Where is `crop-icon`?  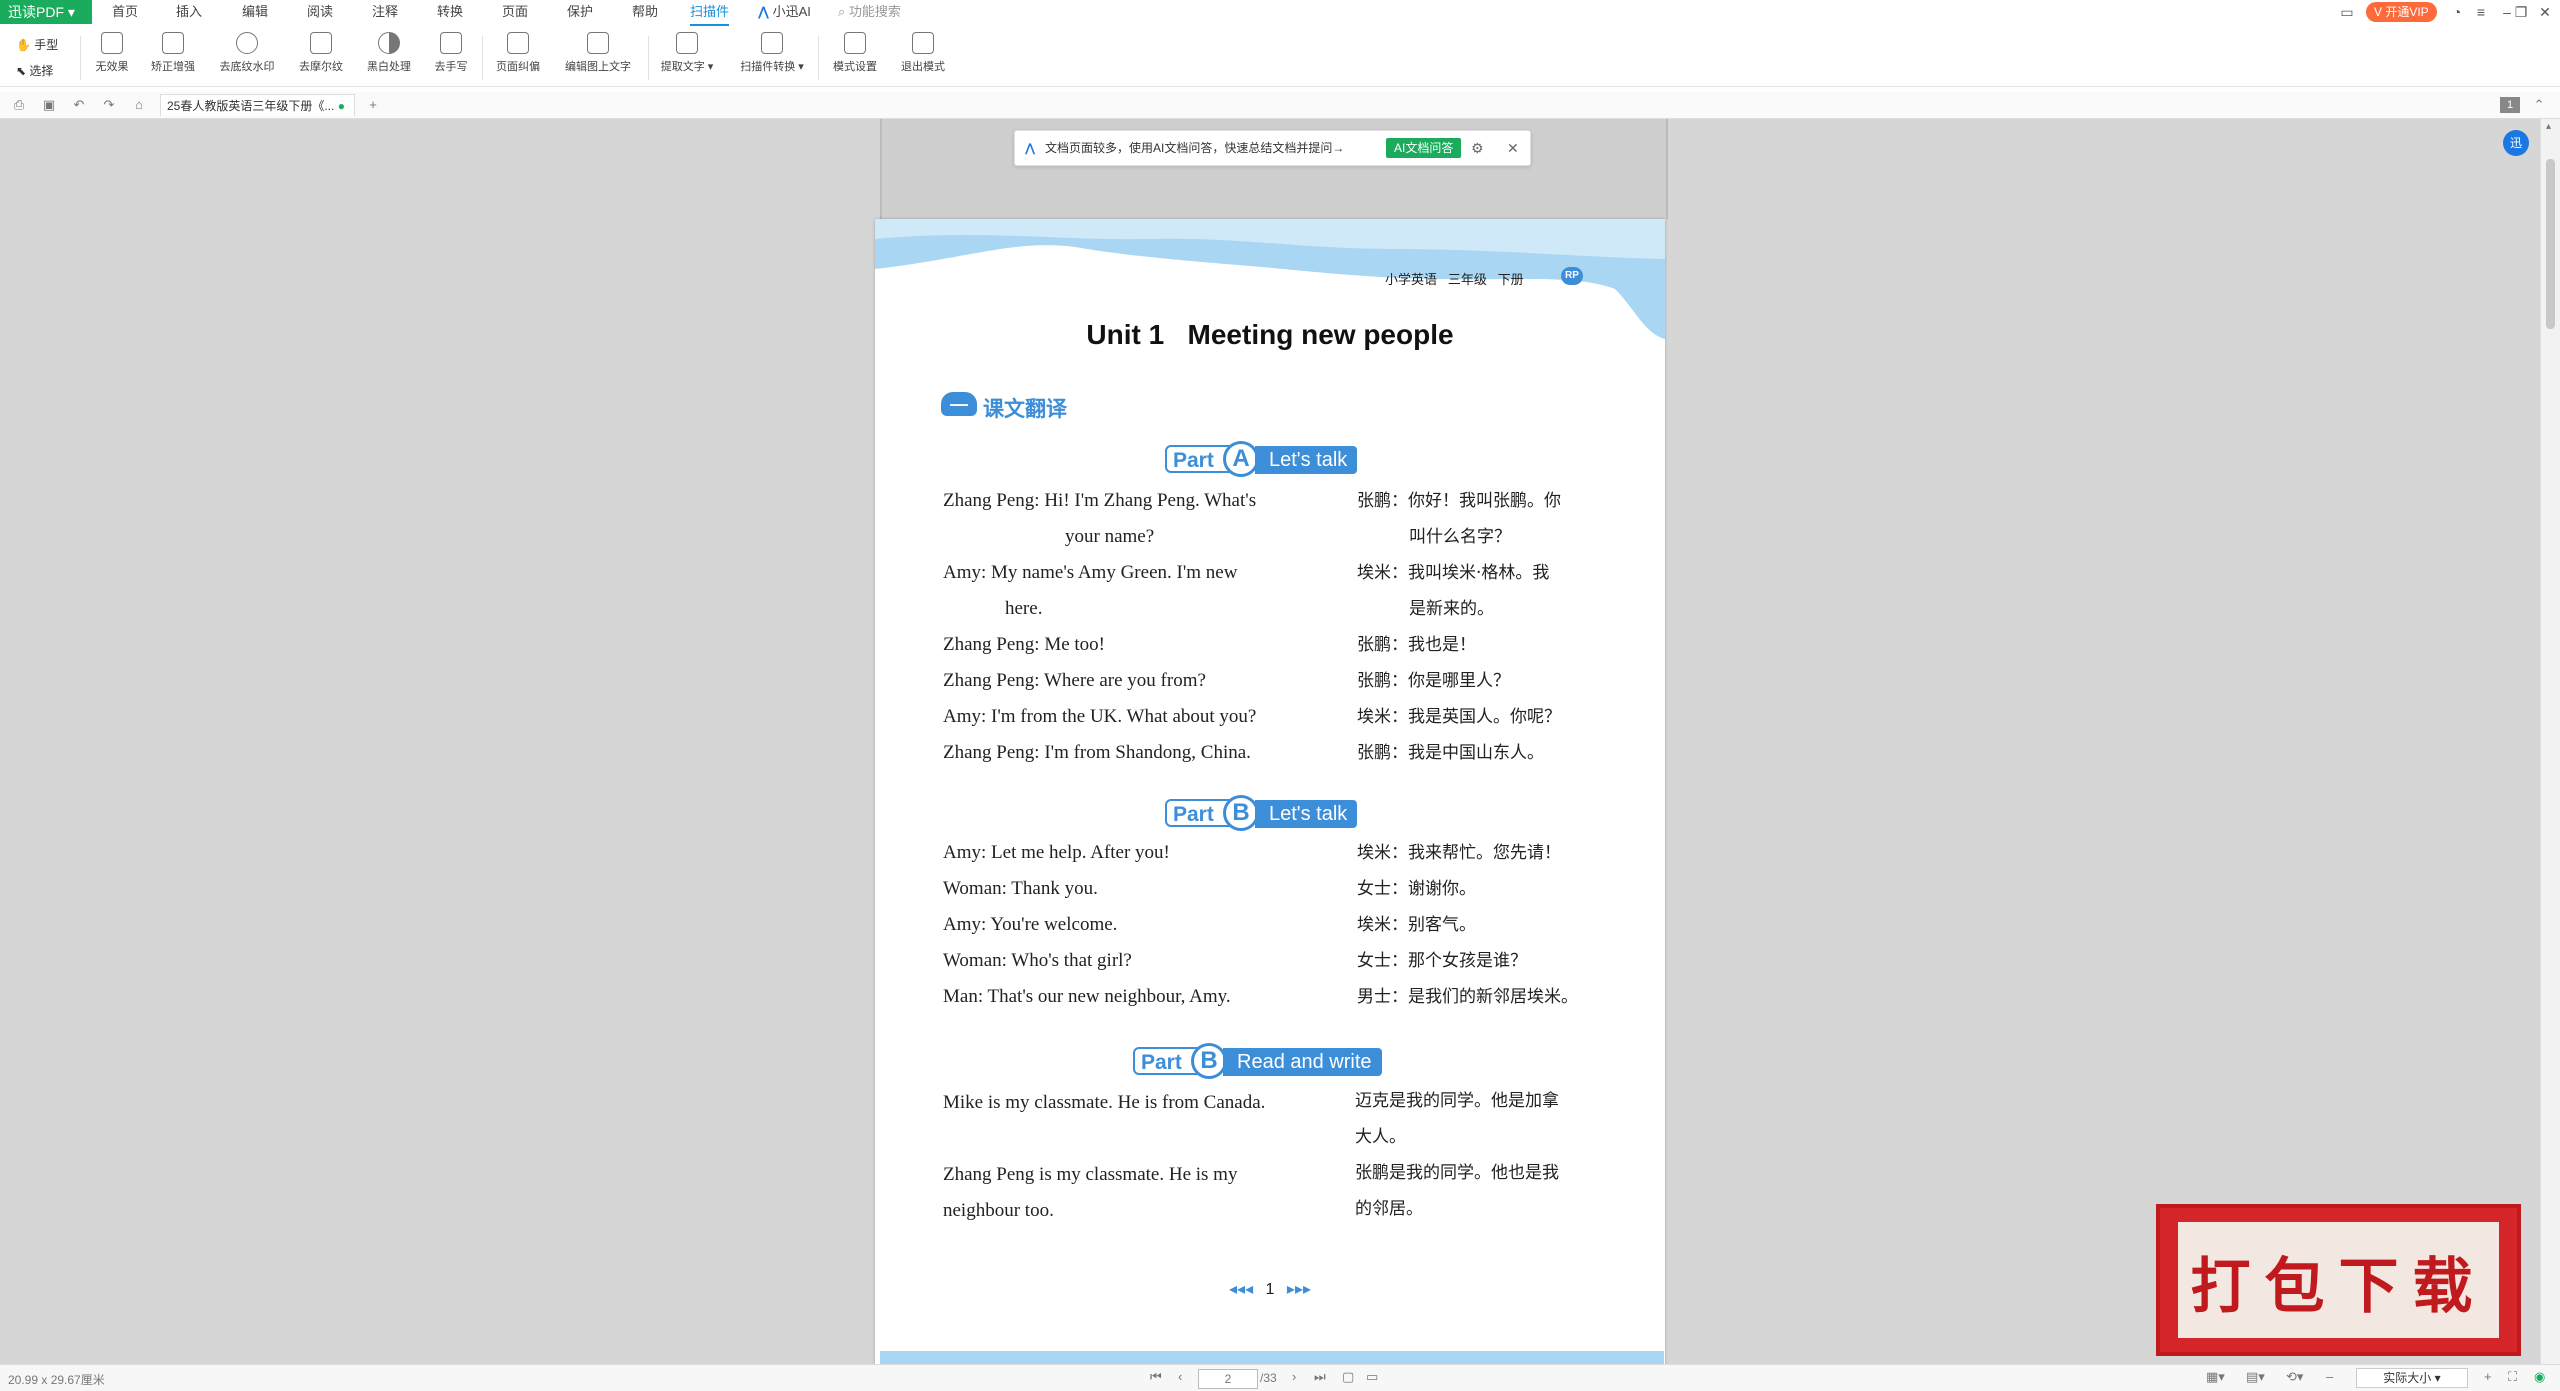 crop-icon is located at coordinates (173, 43).